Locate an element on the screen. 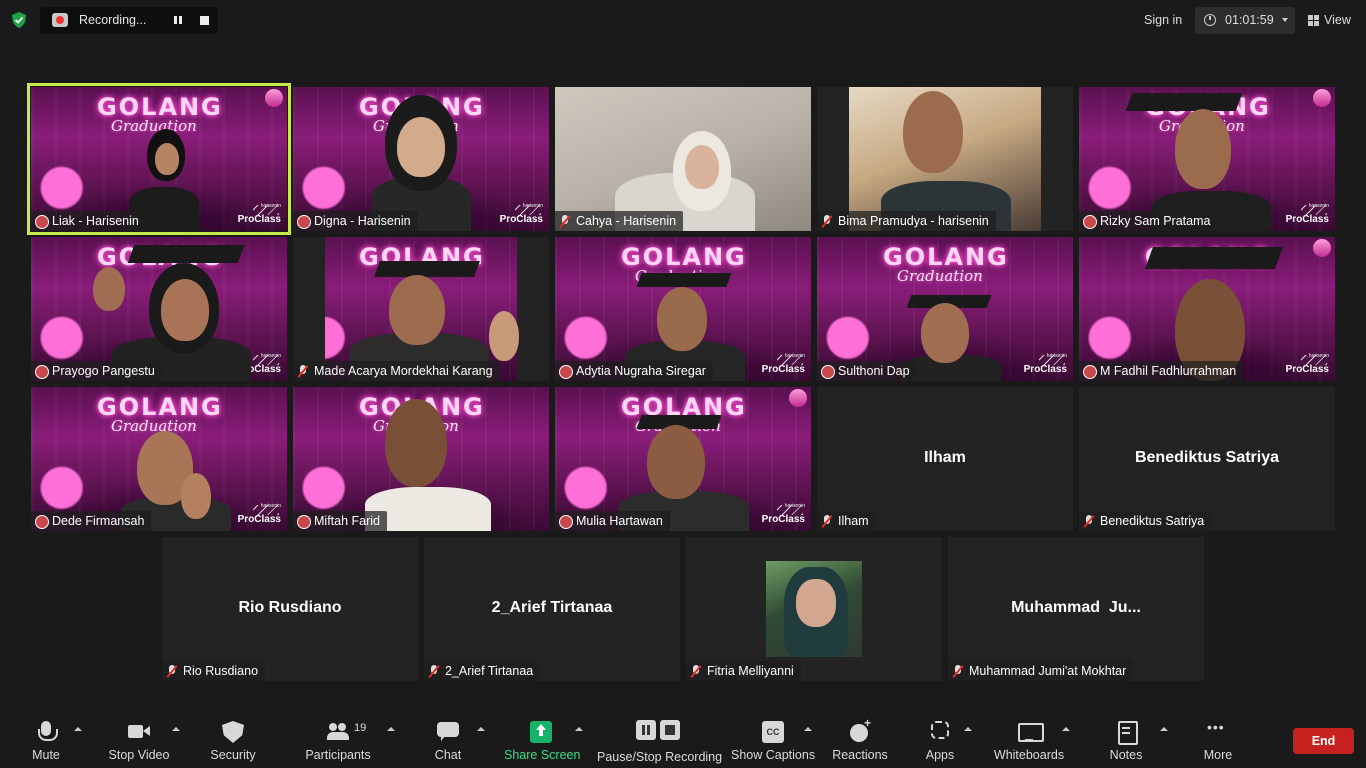 Image resolution: width=1366 pixels, height=768 pixels. encryption-shield-icon is located at coordinates (19, 20).